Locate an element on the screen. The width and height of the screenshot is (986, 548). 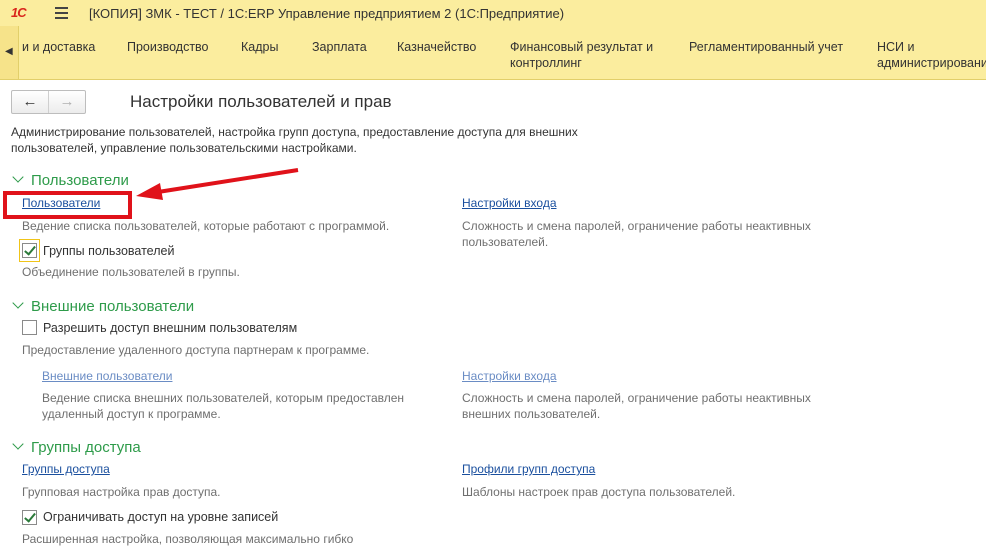
annotation-arrow-icon is located at coordinates (217, 184).